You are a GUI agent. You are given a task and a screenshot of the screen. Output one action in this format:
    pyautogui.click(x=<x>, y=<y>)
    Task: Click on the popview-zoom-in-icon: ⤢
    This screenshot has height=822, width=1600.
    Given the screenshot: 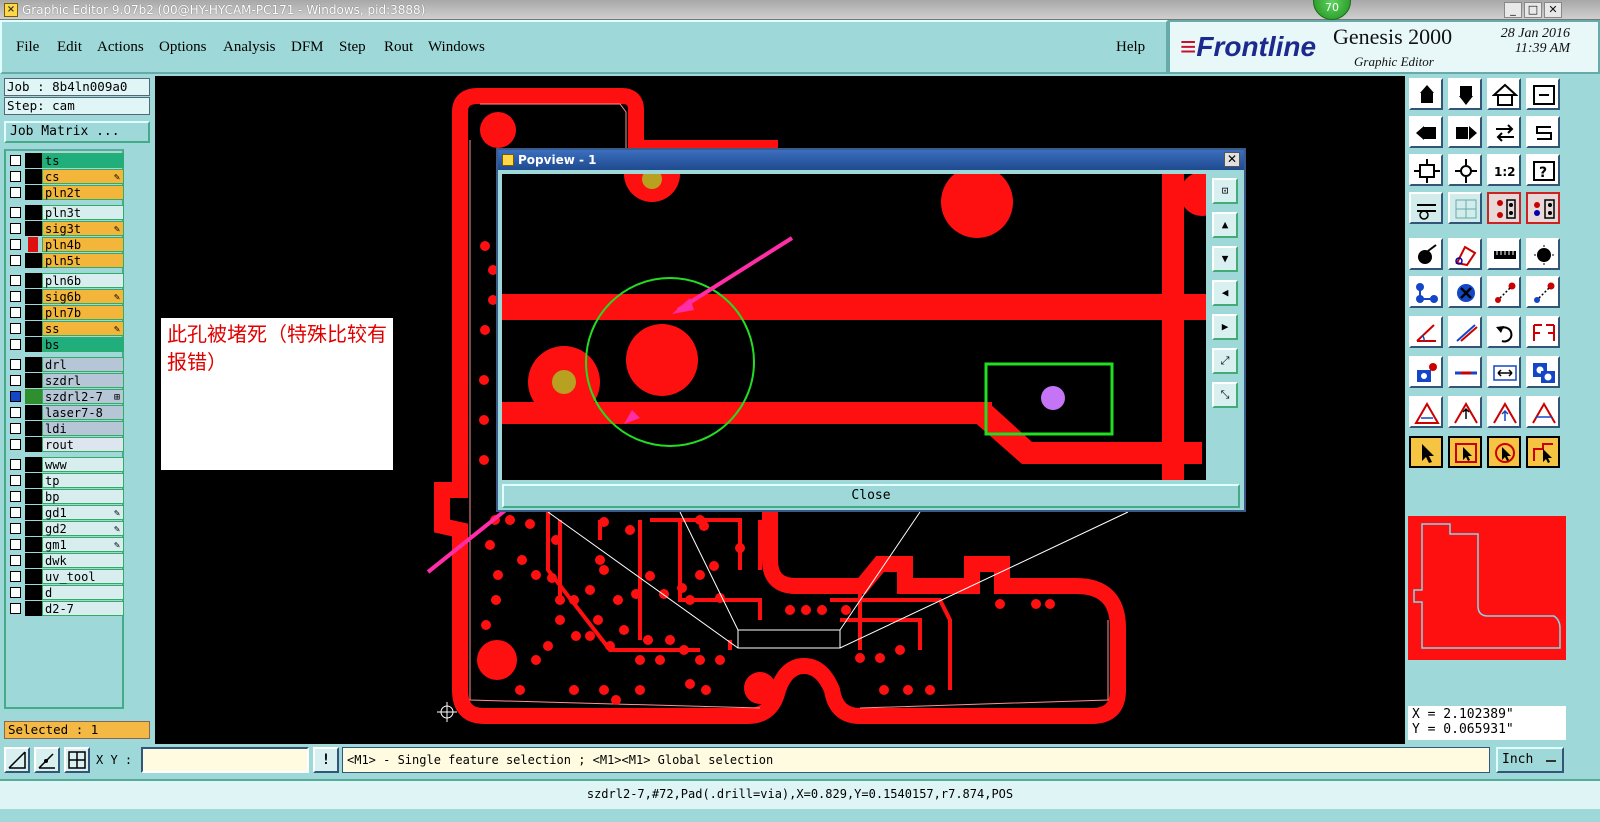 What is the action you would take?
    pyautogui.click(x=1225, y=361)
    